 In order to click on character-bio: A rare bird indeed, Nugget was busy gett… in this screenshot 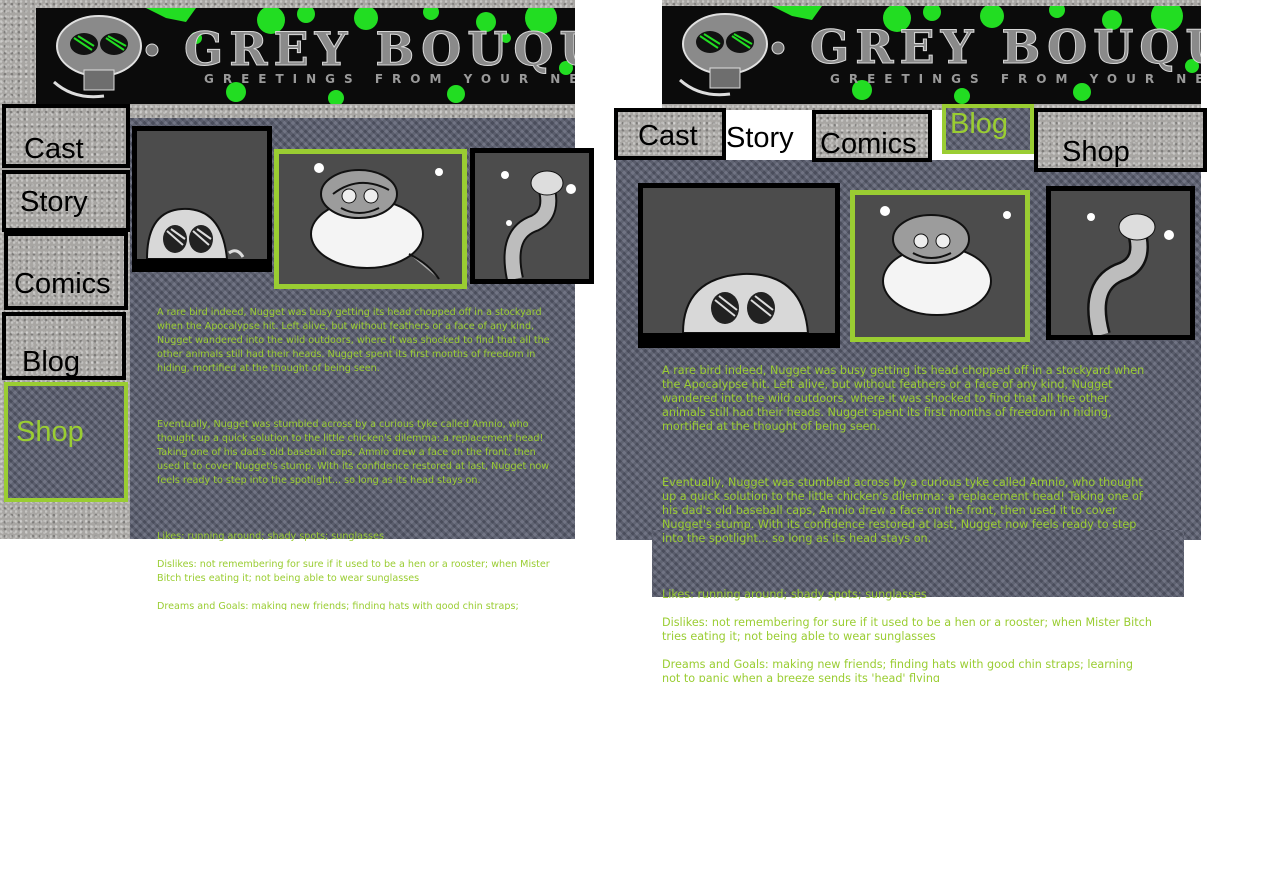, I will do `click(357, 458)`.